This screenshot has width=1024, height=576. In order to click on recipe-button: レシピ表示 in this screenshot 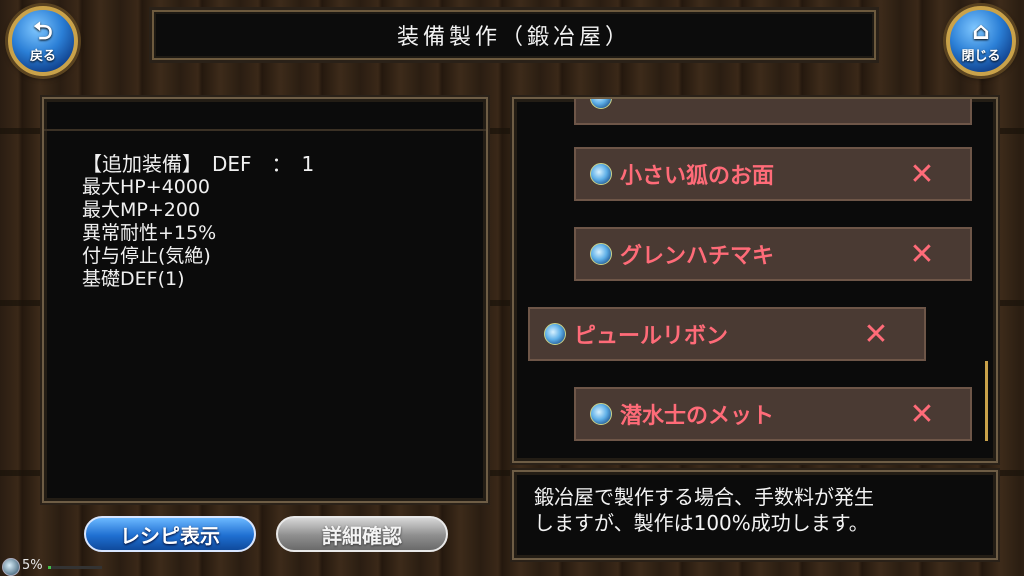, I will do `click(170, 534)`.